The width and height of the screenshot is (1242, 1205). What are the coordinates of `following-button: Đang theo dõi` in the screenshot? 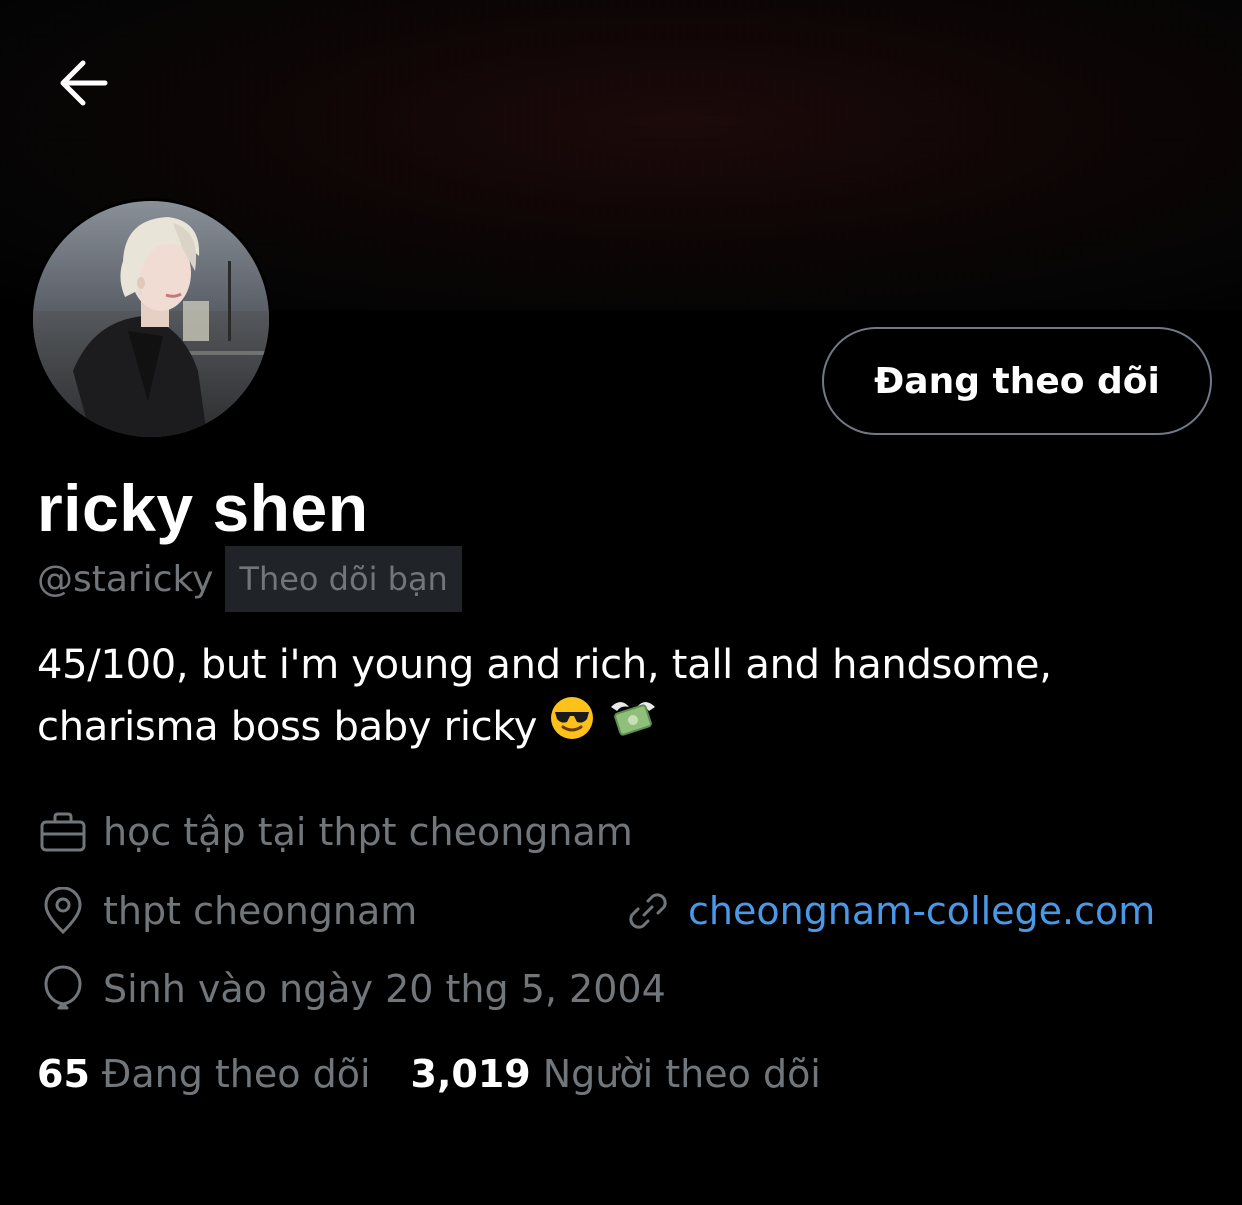 It's located at (1017, 381).